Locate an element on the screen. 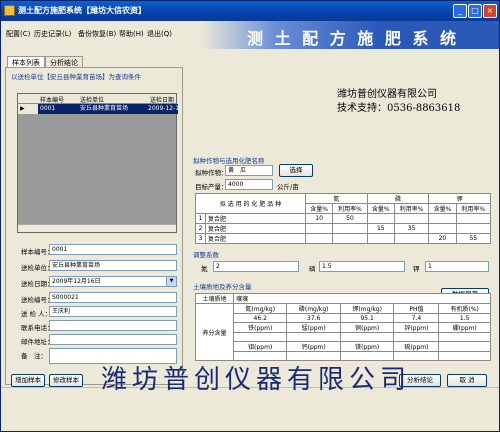 This screenshot has width=500, height=432. fert-cell: 50 is located at coordinates (350, 218).